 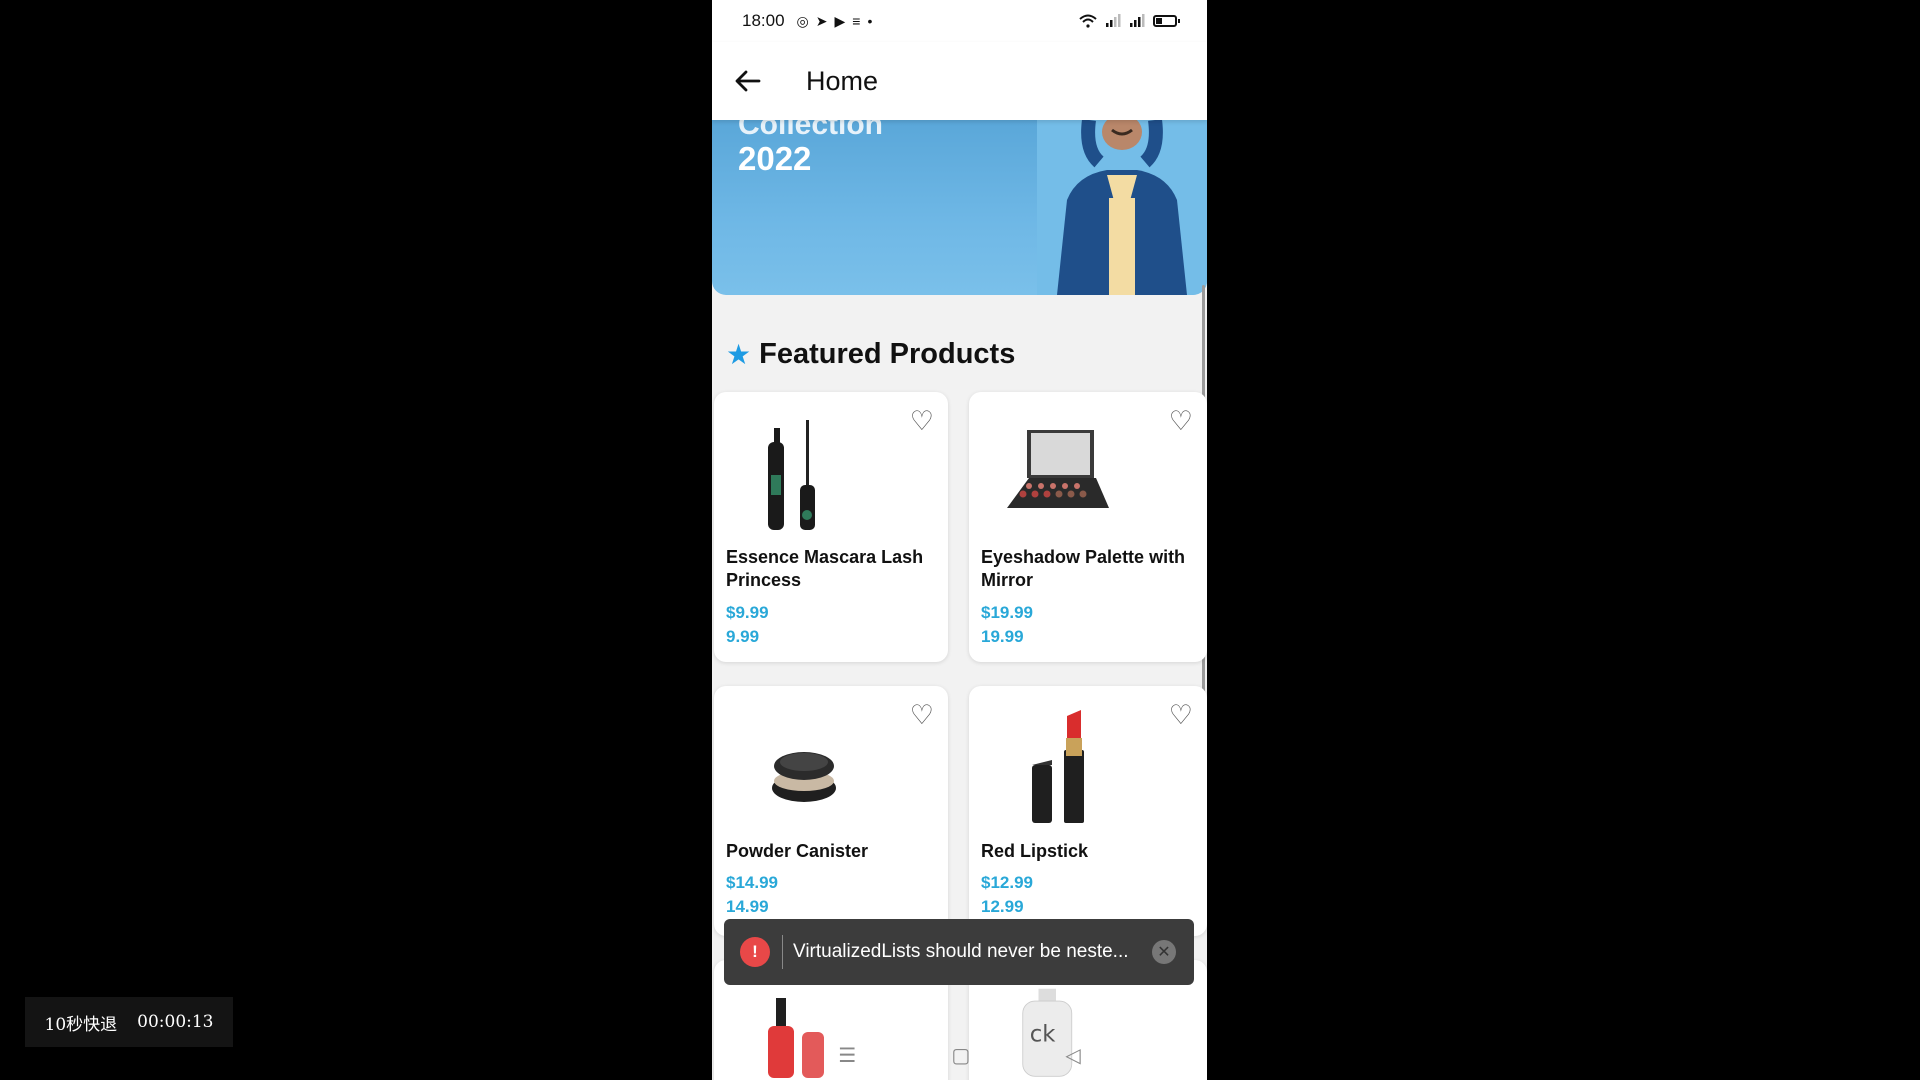 I want to click on arrow-left-icon, so click(x=748, y=81).